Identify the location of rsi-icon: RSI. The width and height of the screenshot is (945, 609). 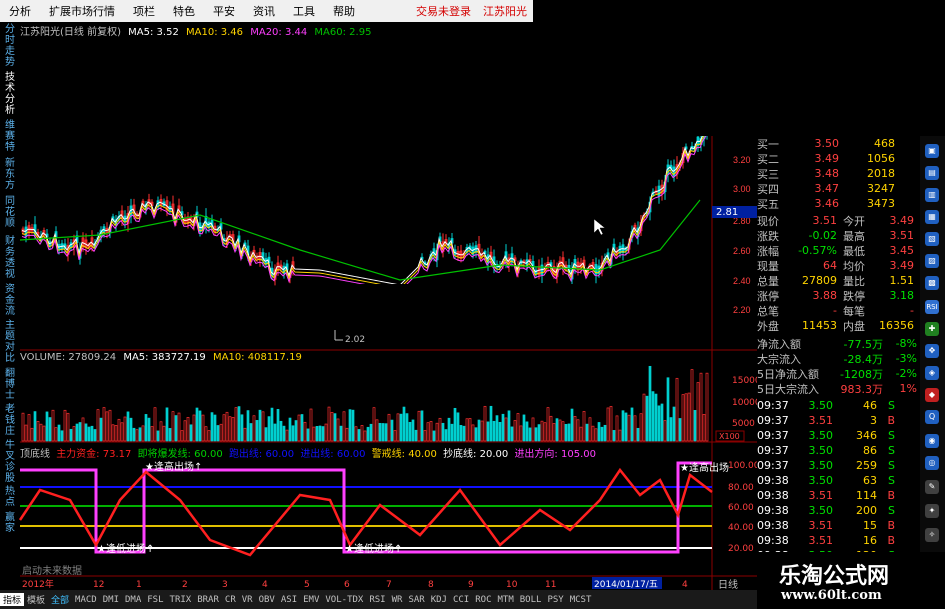
(932, 307).